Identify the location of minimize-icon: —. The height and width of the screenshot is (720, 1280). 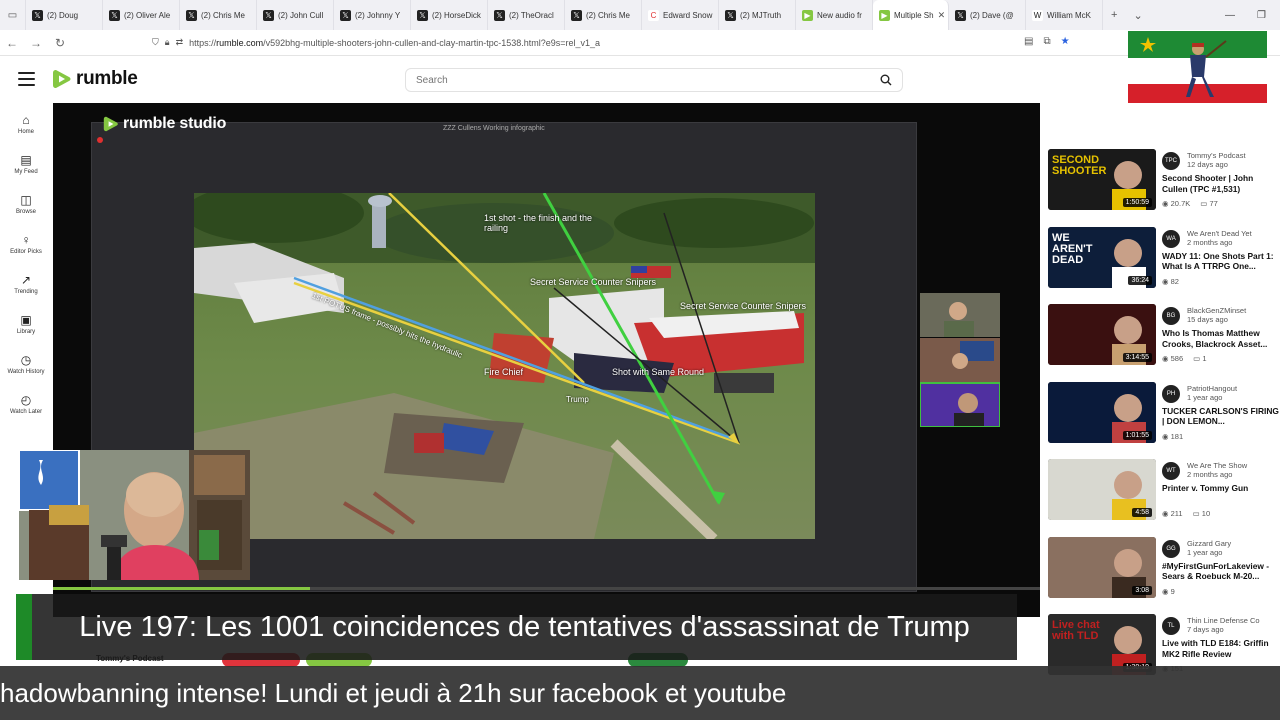
(1230, 15).